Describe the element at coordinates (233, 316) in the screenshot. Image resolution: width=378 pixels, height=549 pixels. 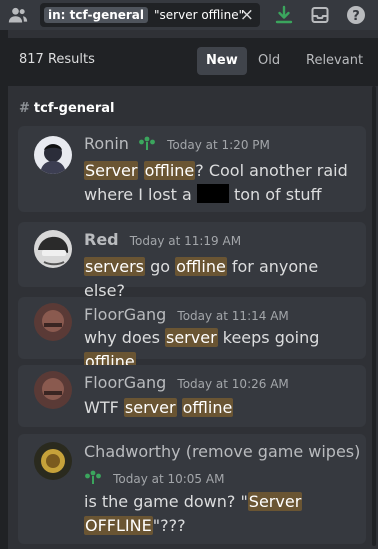
I see `message-timestamp: Today at 11:14 AM` at that location.